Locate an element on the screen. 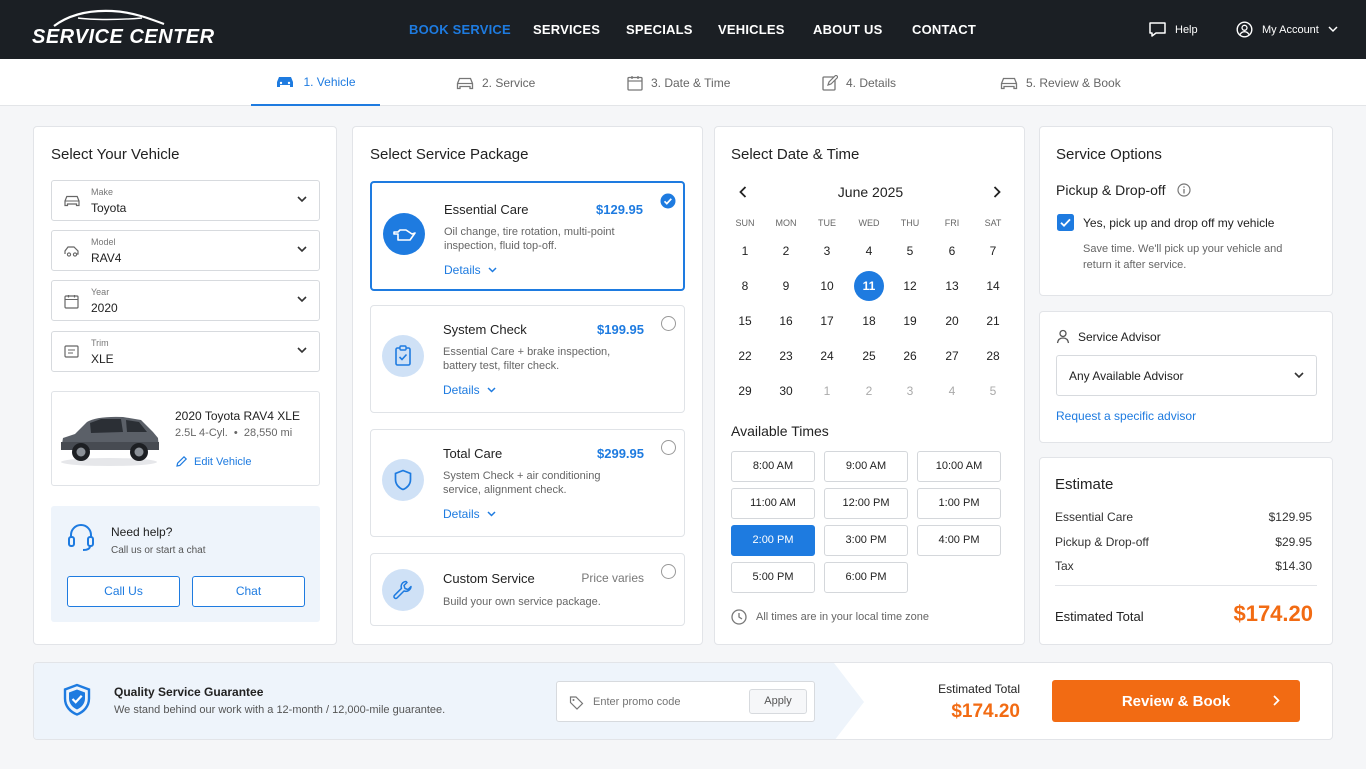  calendar-day: 28 is located at coordinates (993, 356).